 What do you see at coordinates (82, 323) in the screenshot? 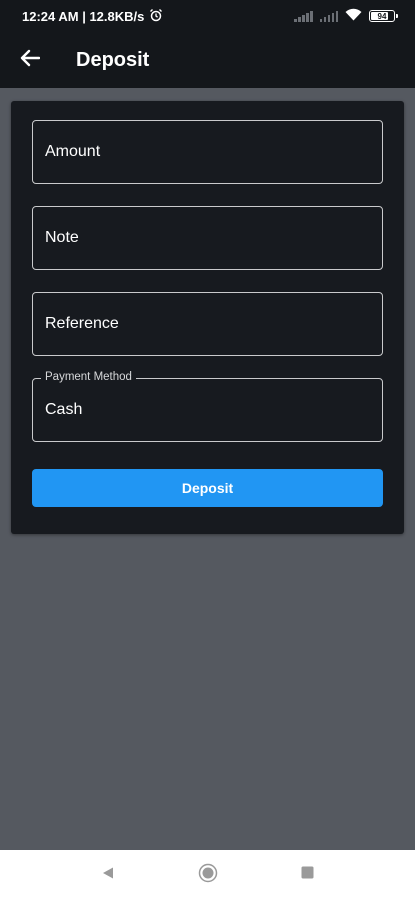
I see `reference-field-label: Reference` at bounding box center [82, 323].